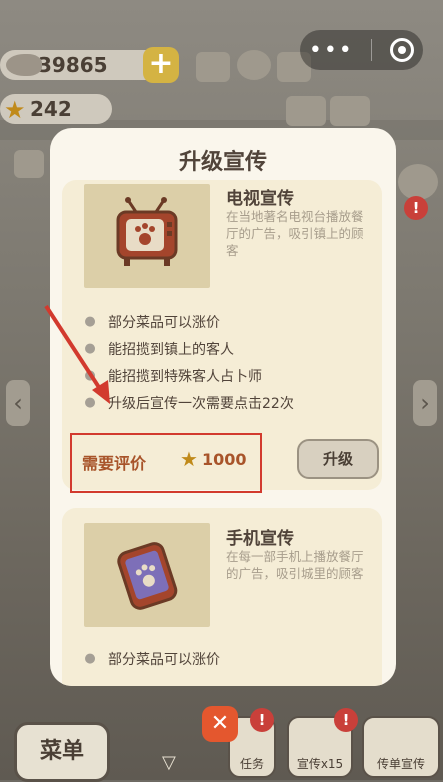  I want to click on menu-button: 菜单, so click(62, 752).